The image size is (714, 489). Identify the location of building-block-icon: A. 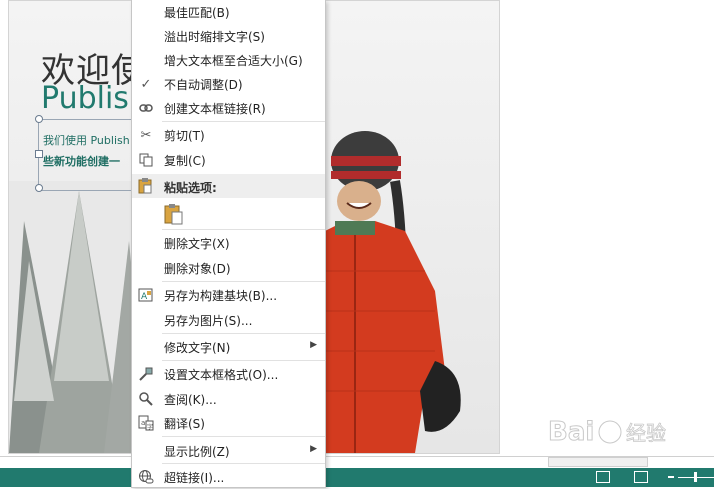
(146, 295).